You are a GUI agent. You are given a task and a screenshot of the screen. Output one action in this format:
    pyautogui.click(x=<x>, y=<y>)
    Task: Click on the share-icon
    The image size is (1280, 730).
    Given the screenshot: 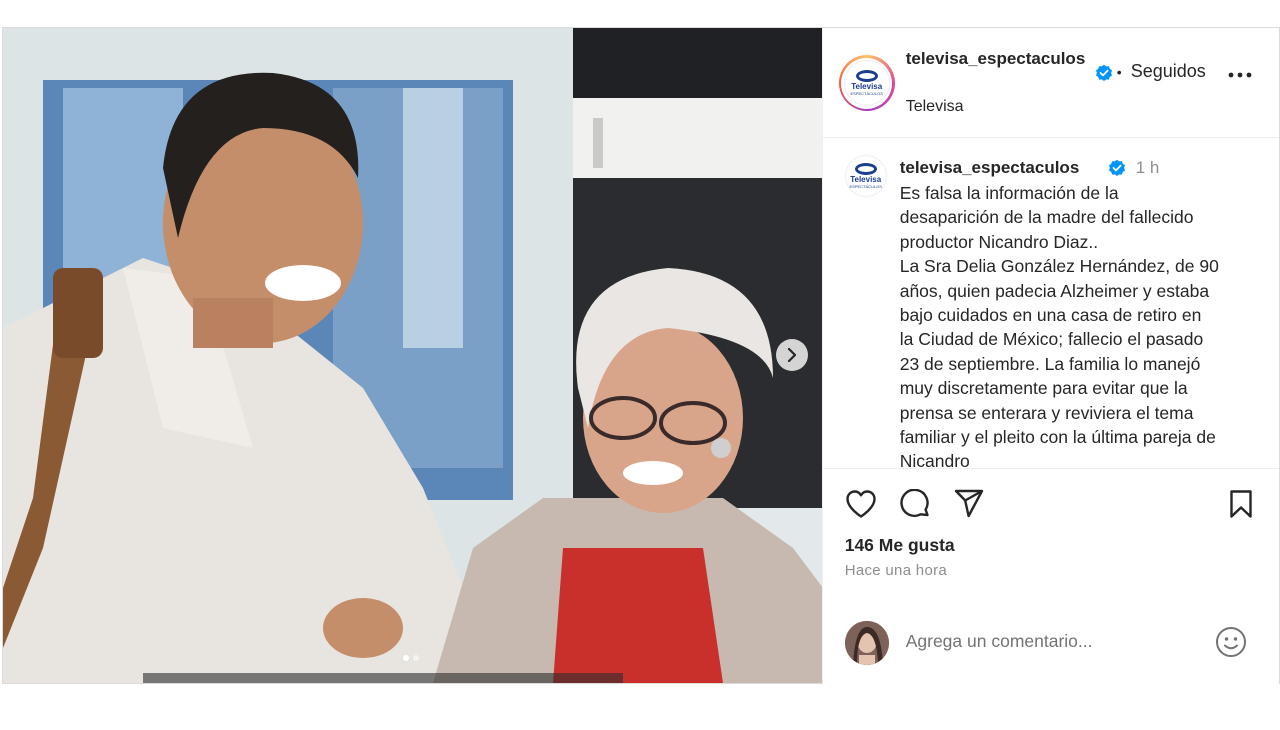 What is the action you would take?
    pyautogui.click(x=969, y=504)
    